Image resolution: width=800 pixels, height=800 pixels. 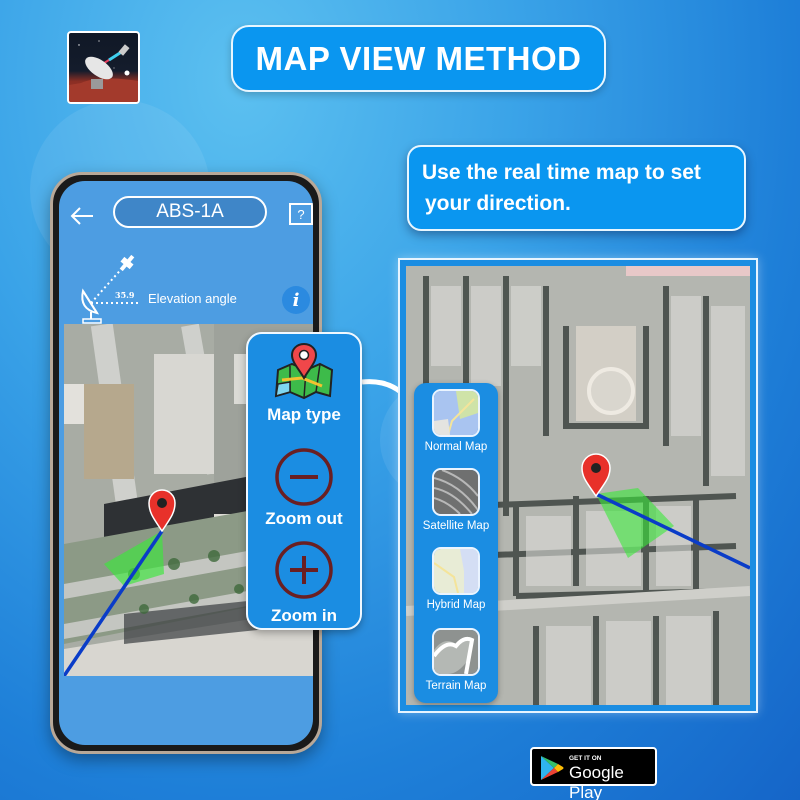 What do you see at coordinates (456, 652) in the screenshot?
I see `terrain-map-thumb` at bounding box center [456, 652].